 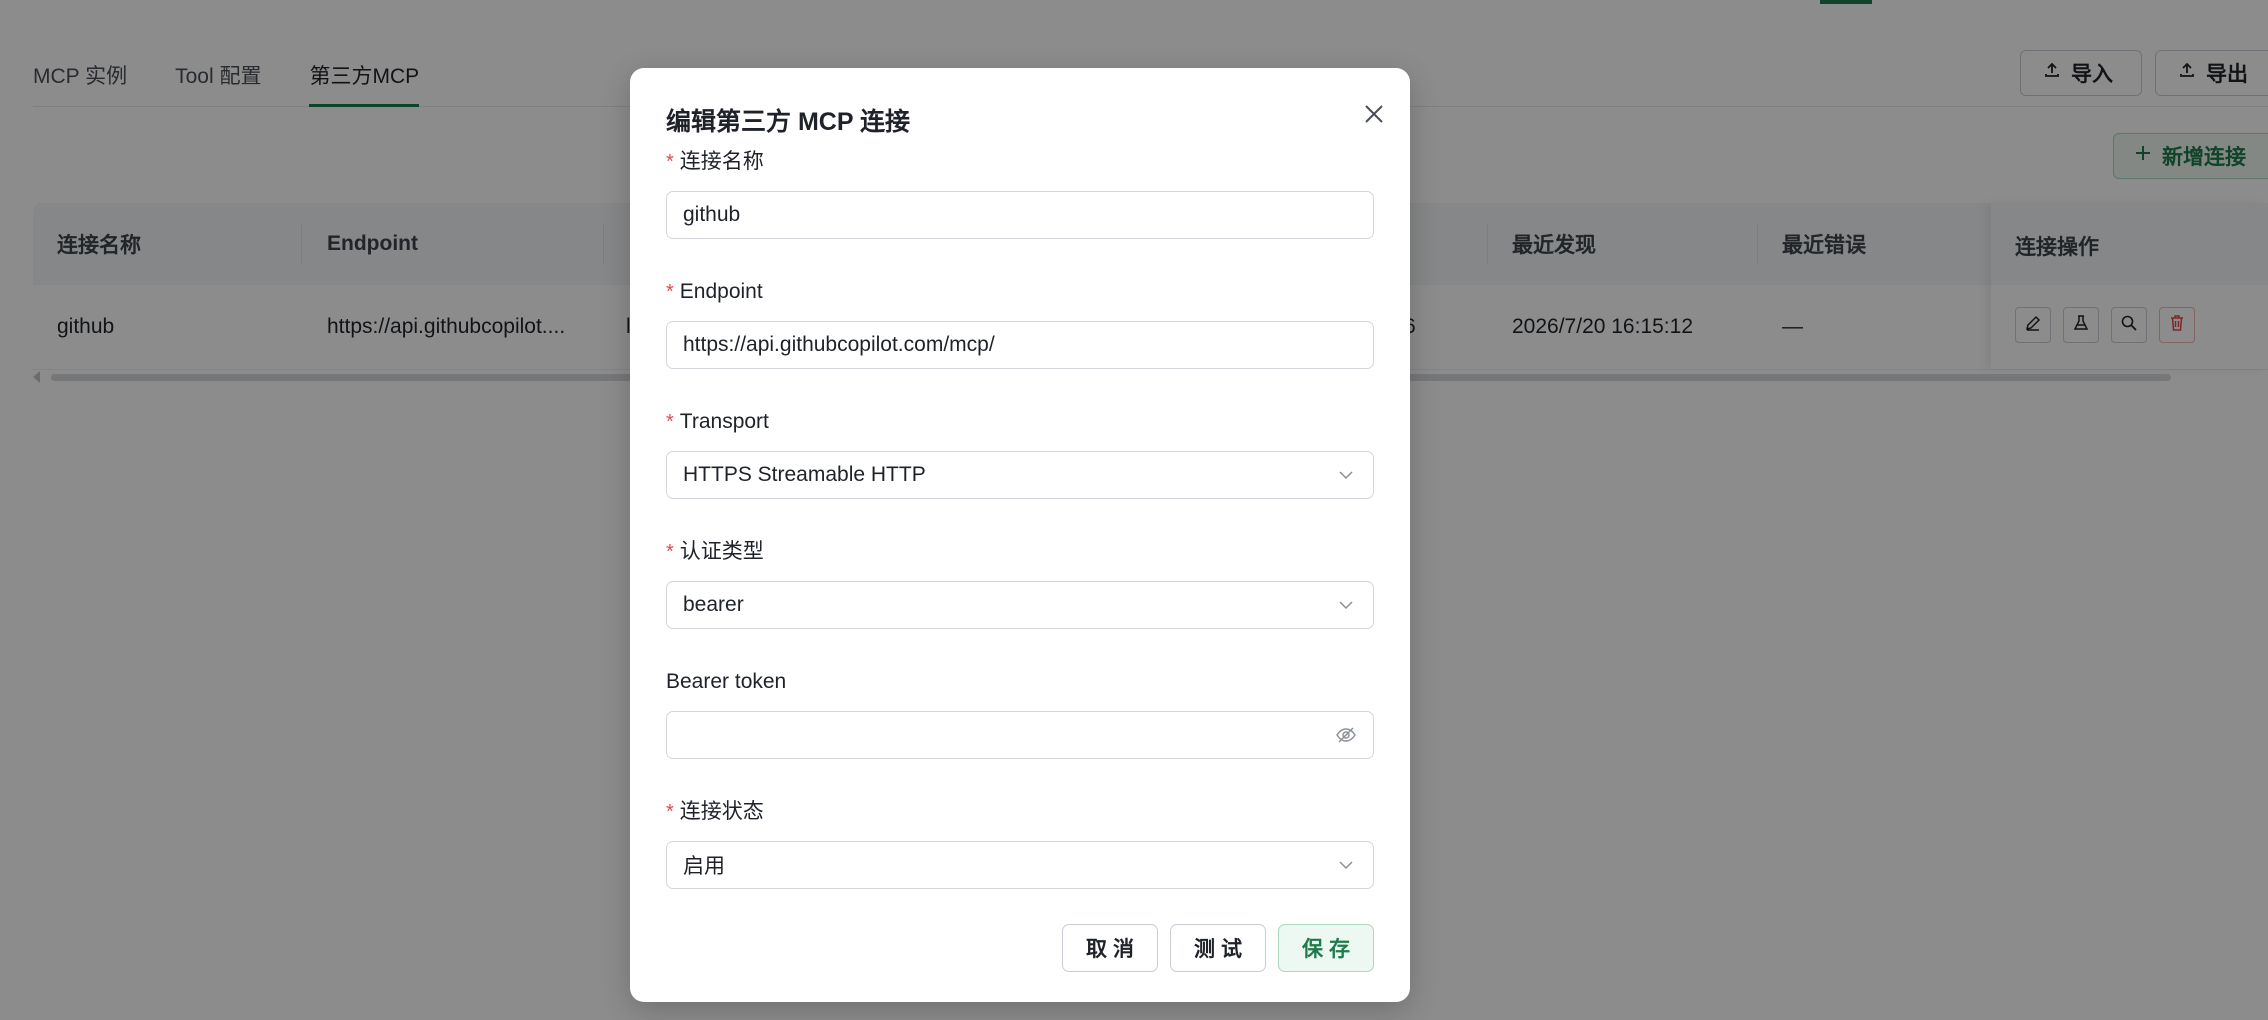 What do you see at coordinates (726, 681) in the screenshot?
I see `label-text: Bearer token` at bounding box center [726, 681].